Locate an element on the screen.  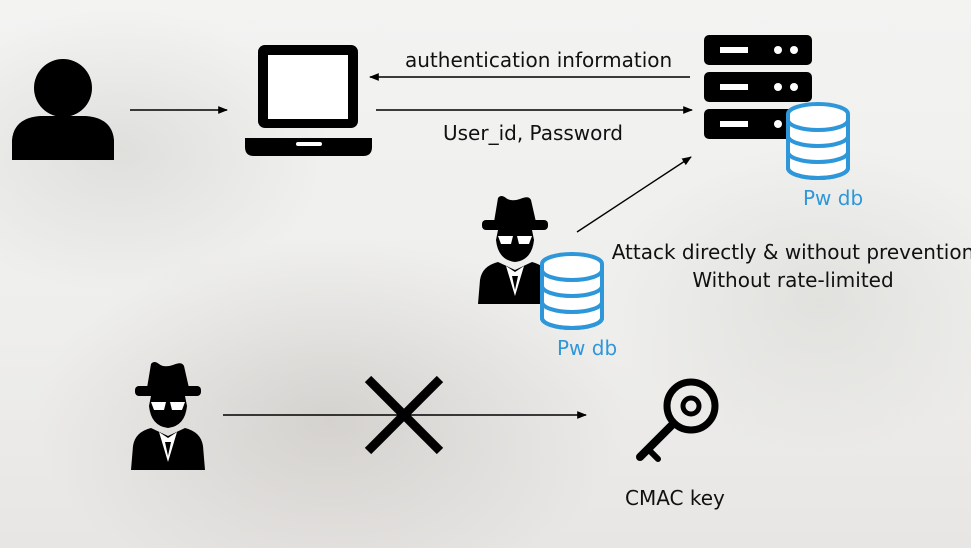
attack-line1-label: Attack directly & without prevention is located at coordinates (791, 252).